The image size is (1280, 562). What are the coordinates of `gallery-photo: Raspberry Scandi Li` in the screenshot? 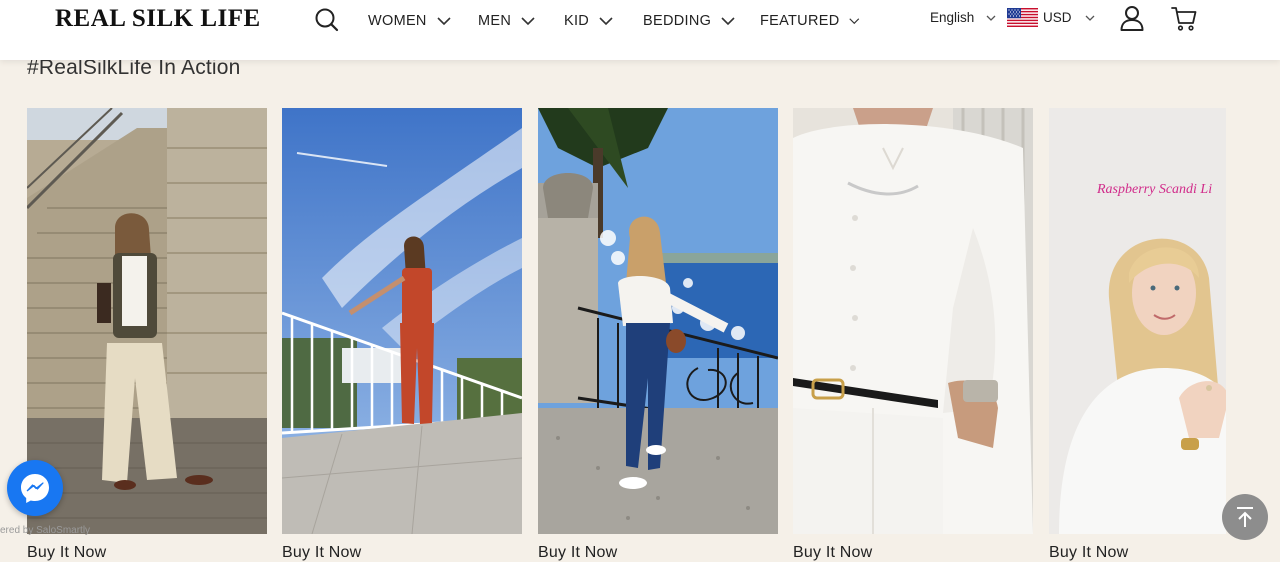 It's located at (1137, 321).